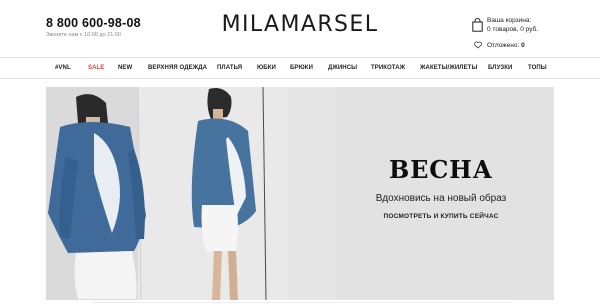  What do you see at coordinates (509, 20) in the screenshot?
I see `cart-title: Ваша корзина:` at bounding box center [509, 20].